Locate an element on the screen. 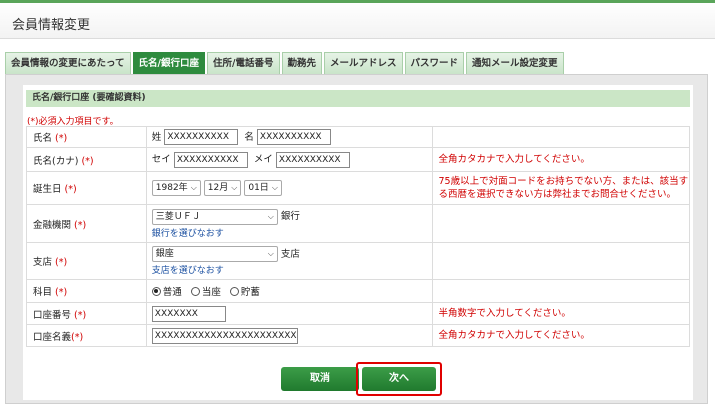 The height and width of the screenshot is (409, 715). bank-select: 三菱ＵＦＪ ⌵ is located at coordinates (214, 216).